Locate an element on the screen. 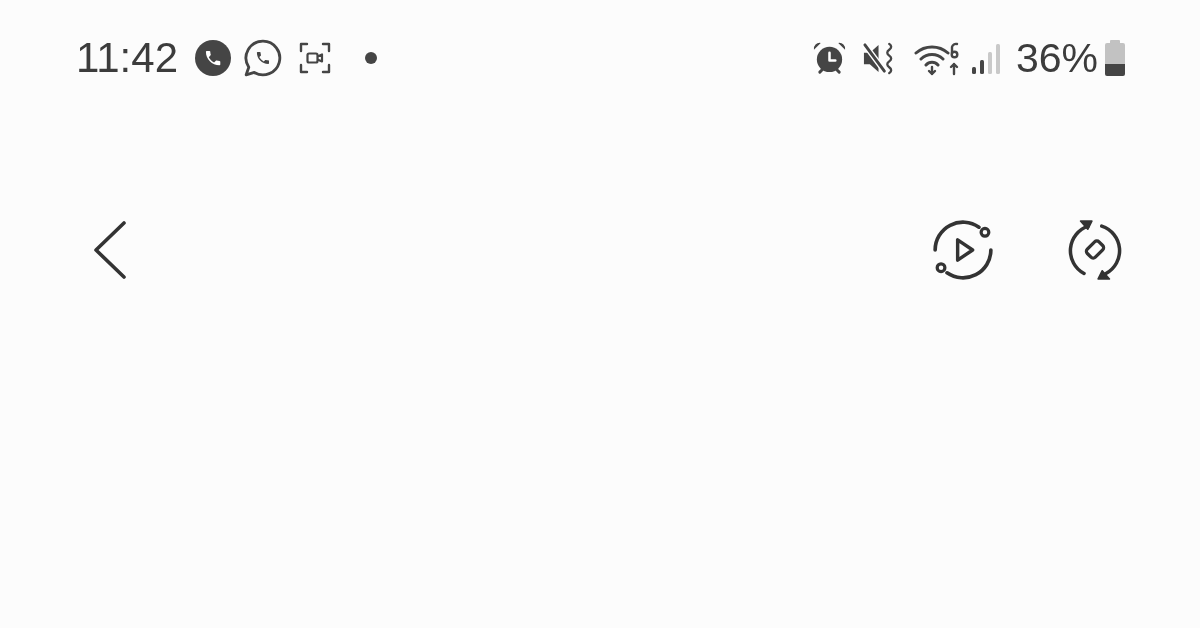  battery-percentage: 36% is located at coordinates (1056, 58).